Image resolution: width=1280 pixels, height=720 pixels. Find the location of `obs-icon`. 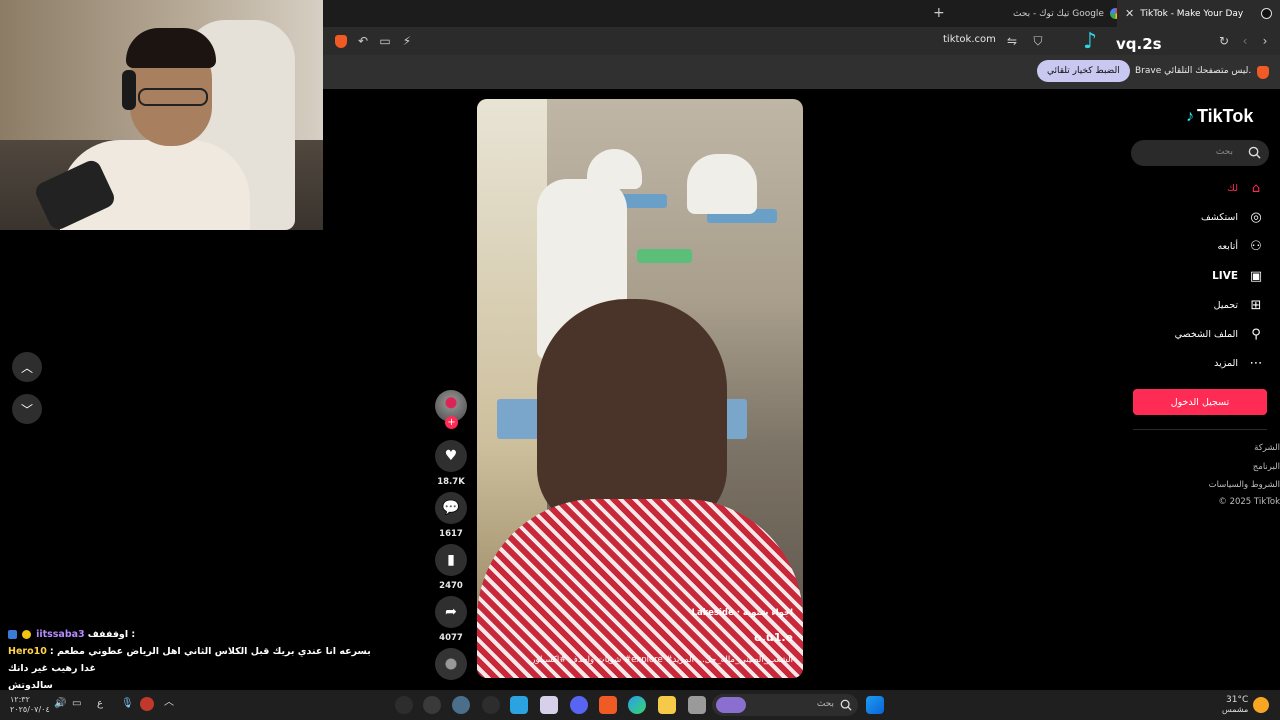

obs-icon is located at coordinates (491, 705).